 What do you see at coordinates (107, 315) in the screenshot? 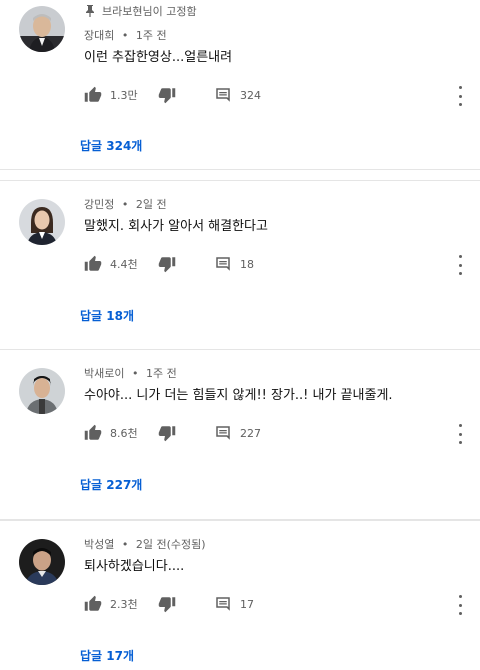
I see `view-replies-link: 답글 18개` at bounding box center [107, 315].